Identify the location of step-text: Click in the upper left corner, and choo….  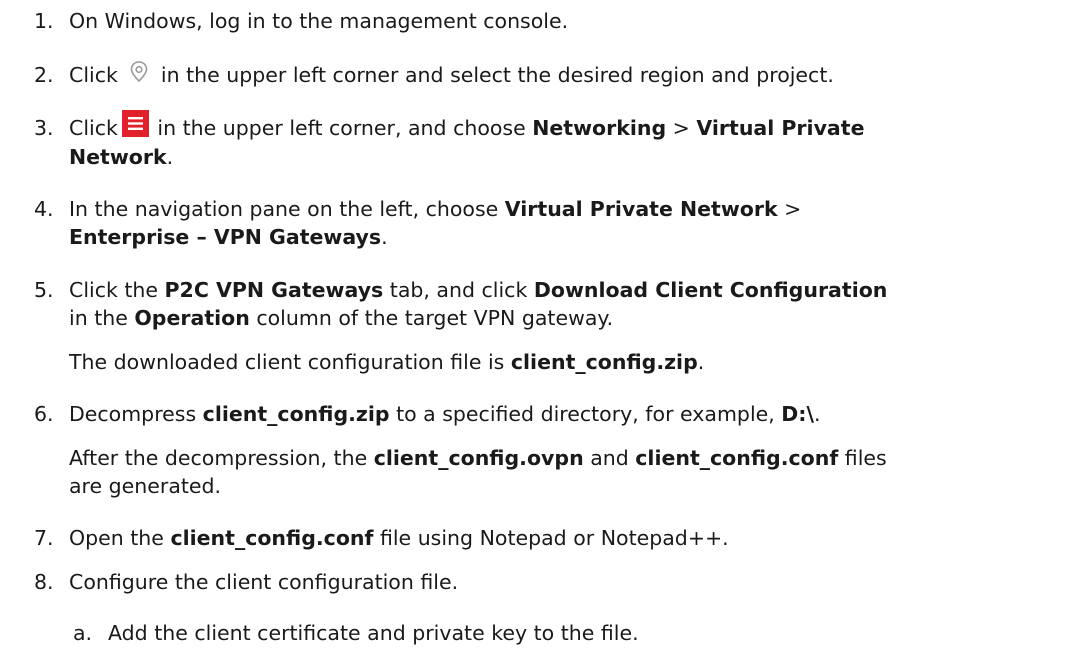
(548, 140).